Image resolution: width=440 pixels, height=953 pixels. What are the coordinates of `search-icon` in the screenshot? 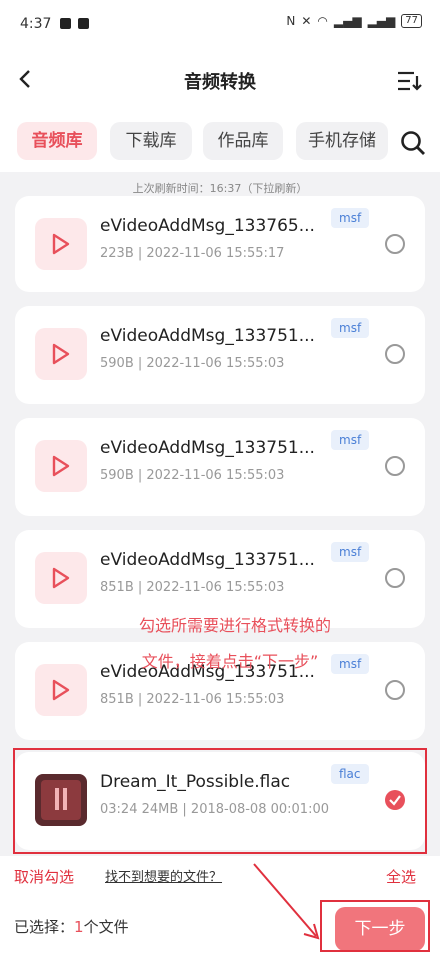 It's located at (413, 143).